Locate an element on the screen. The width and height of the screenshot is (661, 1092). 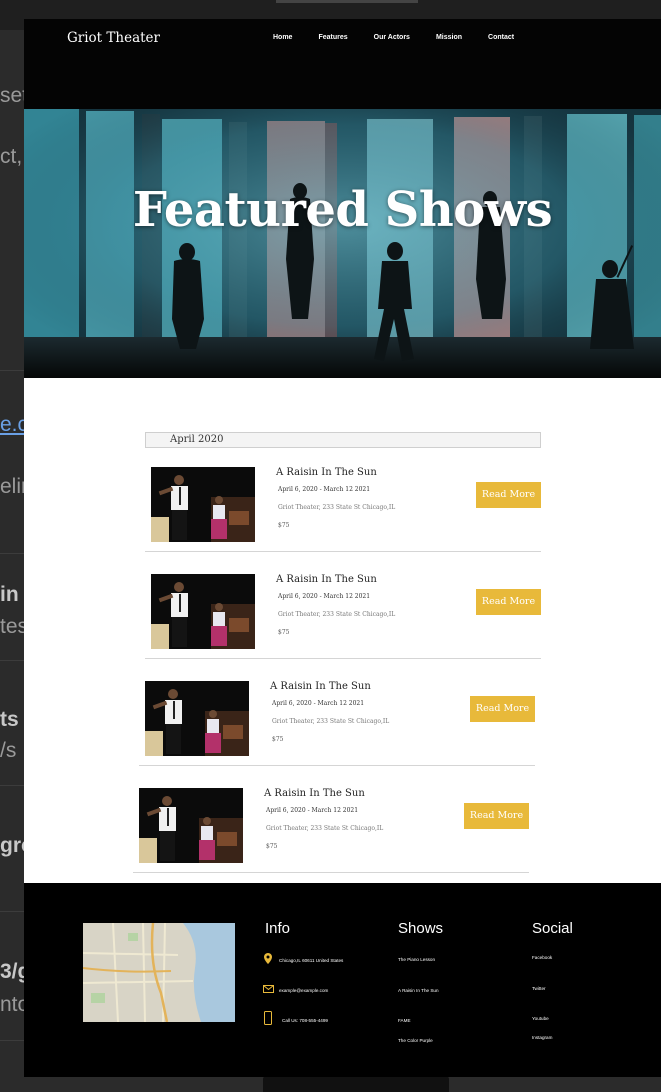
phone-icon is located at coordinates (268, 1018).